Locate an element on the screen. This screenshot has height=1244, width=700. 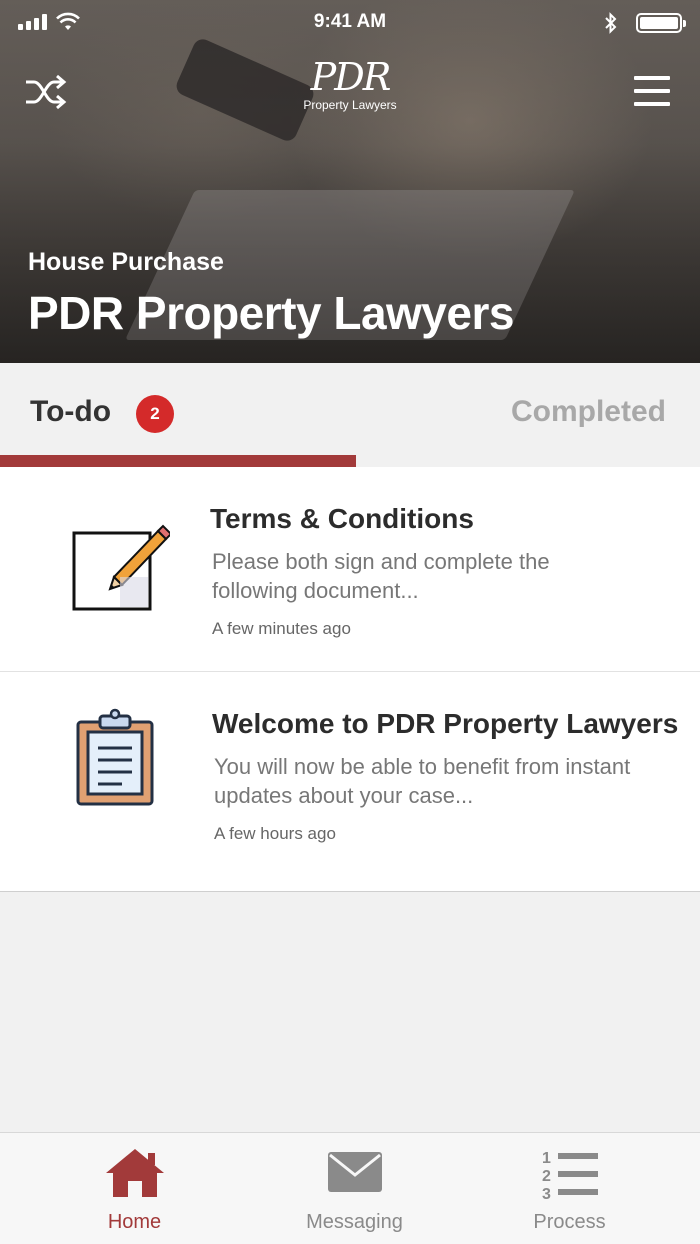
nav-home-label: Home is located at coordinates (134, 1222).